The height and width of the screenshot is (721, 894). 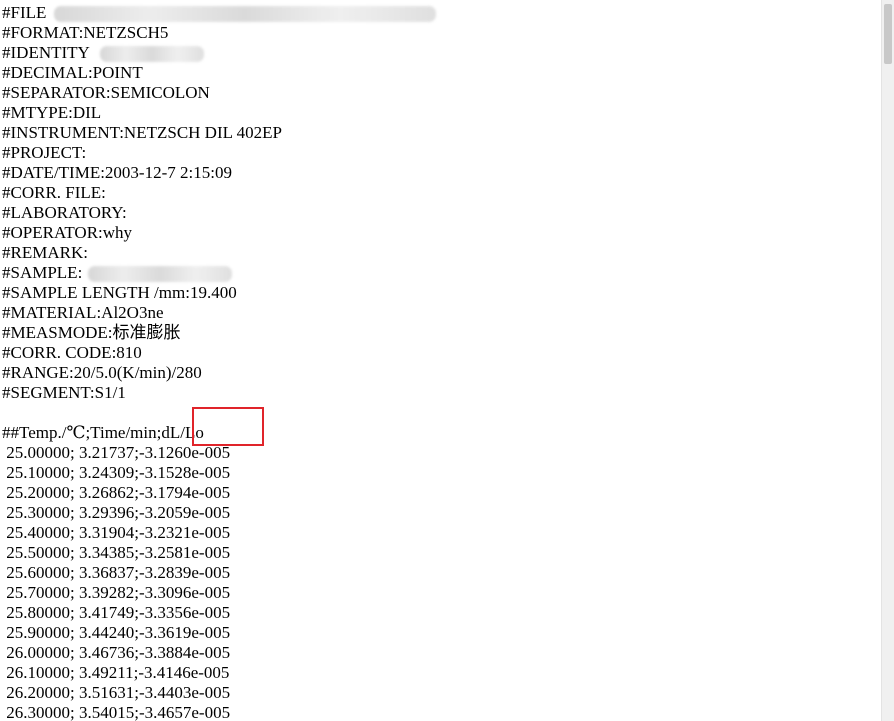 I want to click on data-row: 25.30000; 3.29396;-3.2059e-005, so click(x=116, y=512).